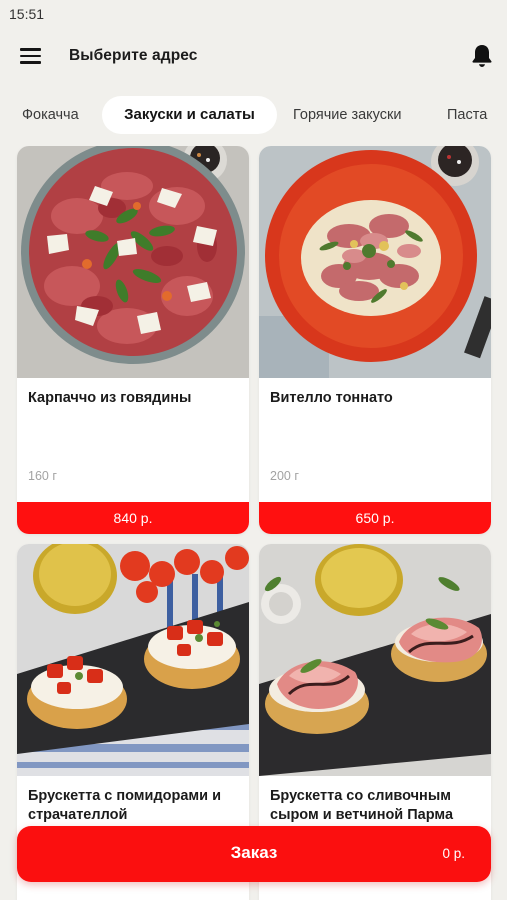 The image size is (507, 900). What do you see at coordinates (253, 56) in the screenshot?
I see `top-bar: Выберите адрес` at bounding box center [253, 56].